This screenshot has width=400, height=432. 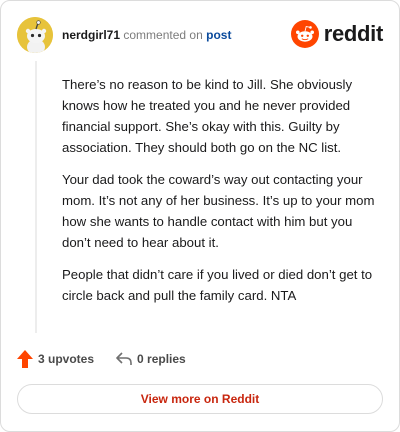 I want to click on reddit-wordmark: reddit, so click(x=353, y=33).